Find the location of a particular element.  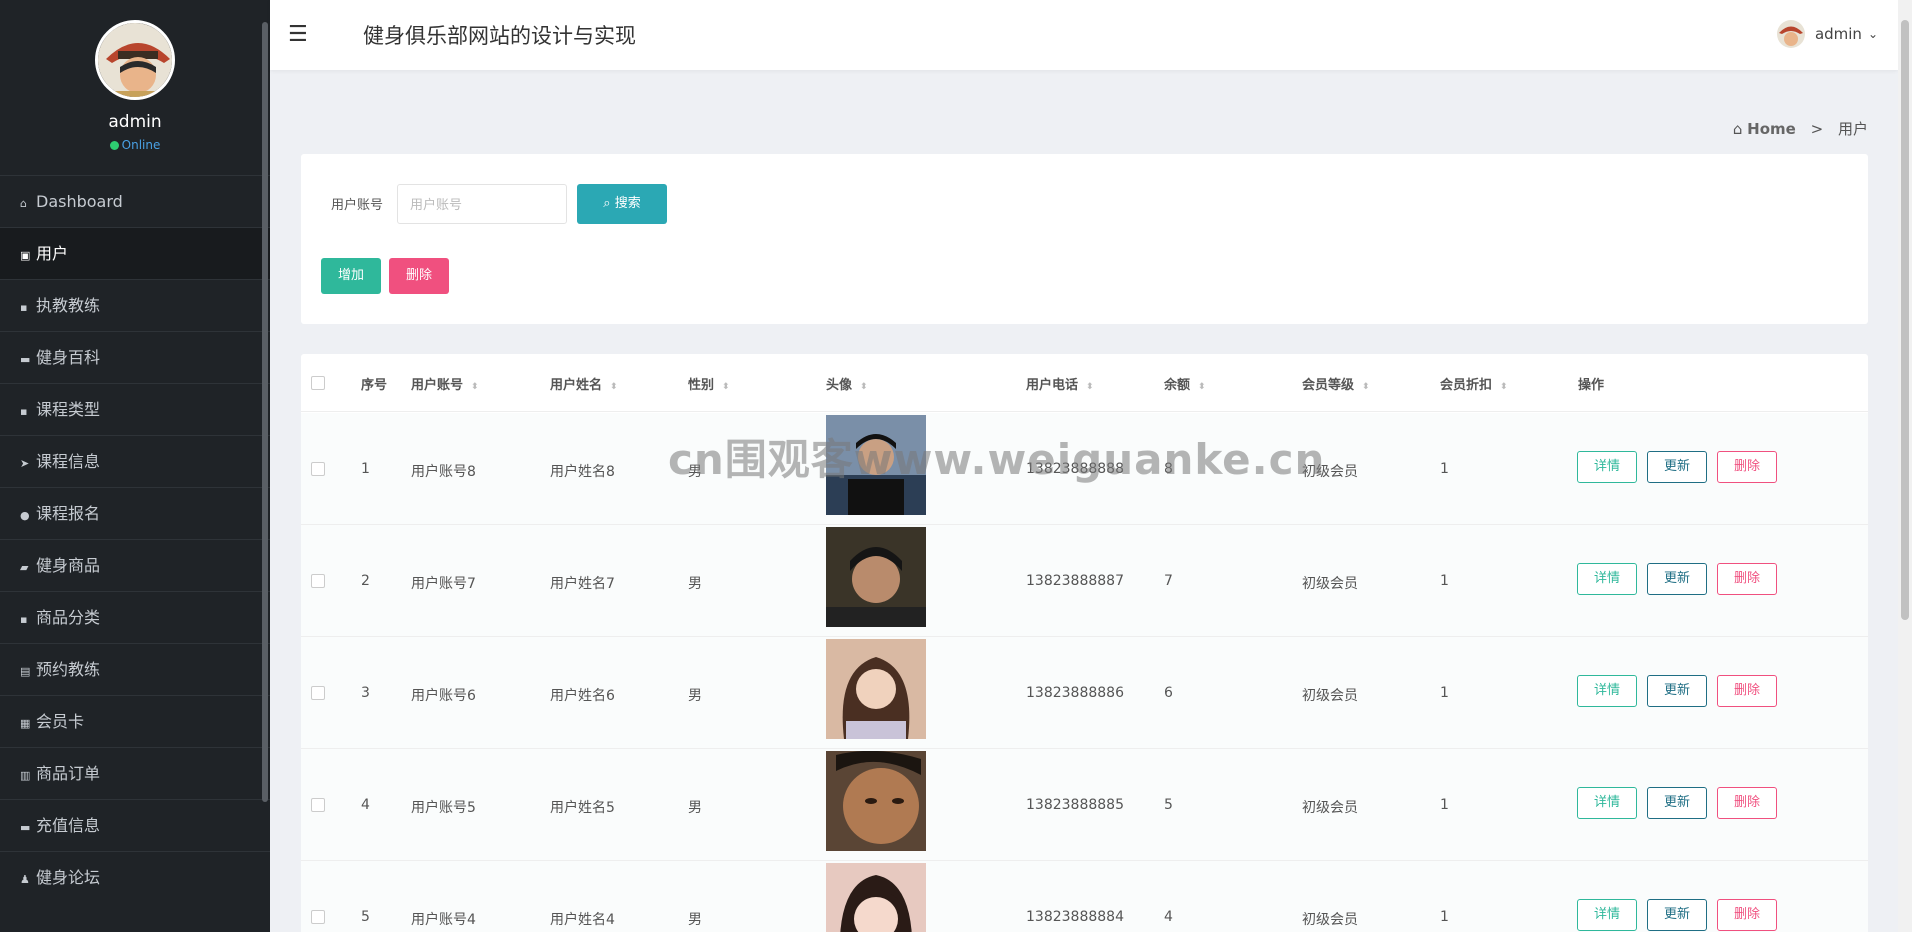

sidebar-item-label: 预约教练 is located at coordinates (68, 669).